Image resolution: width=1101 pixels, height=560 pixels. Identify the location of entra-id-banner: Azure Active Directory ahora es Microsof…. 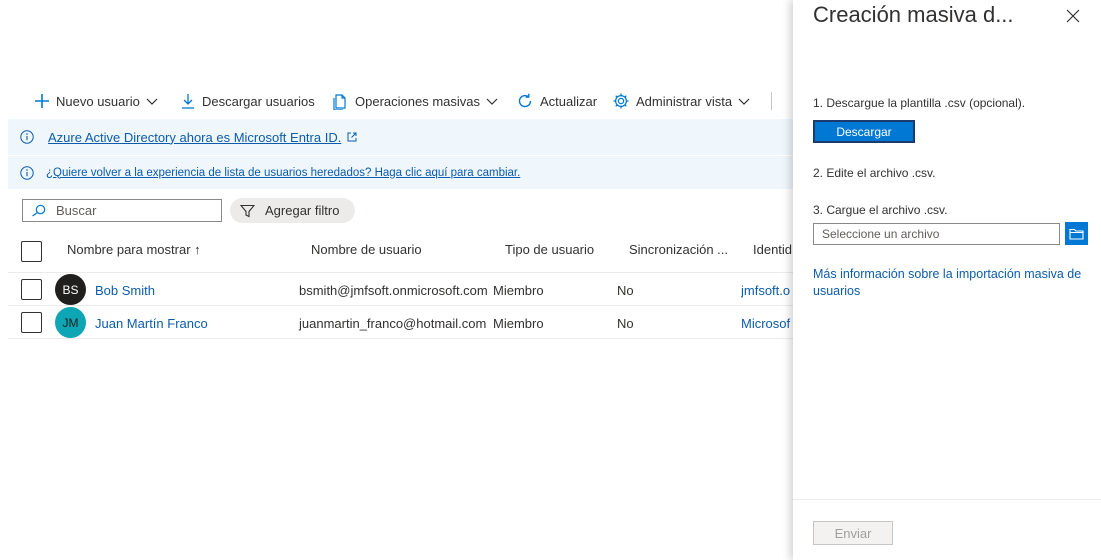
(400, 137).